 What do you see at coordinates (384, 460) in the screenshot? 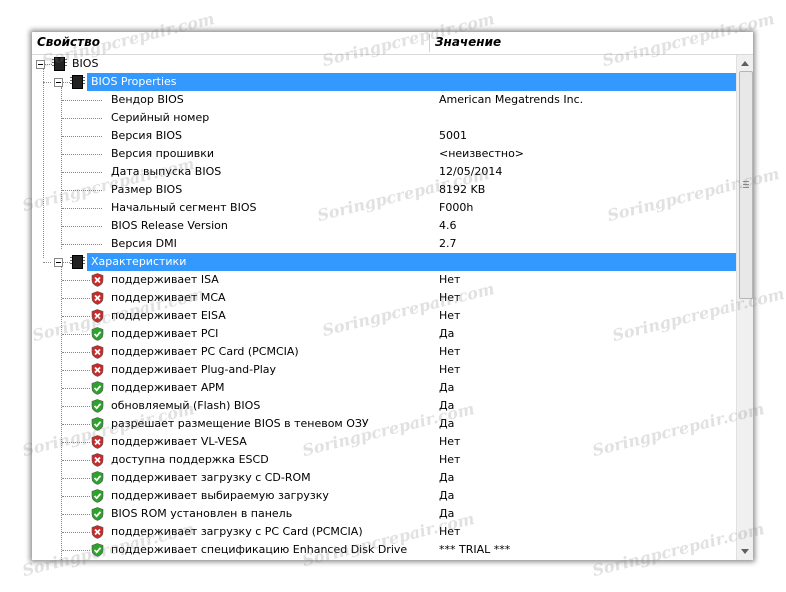
I see `feature-row: доступна поддержка ESCD Нет` at bounding box center [384, 460].